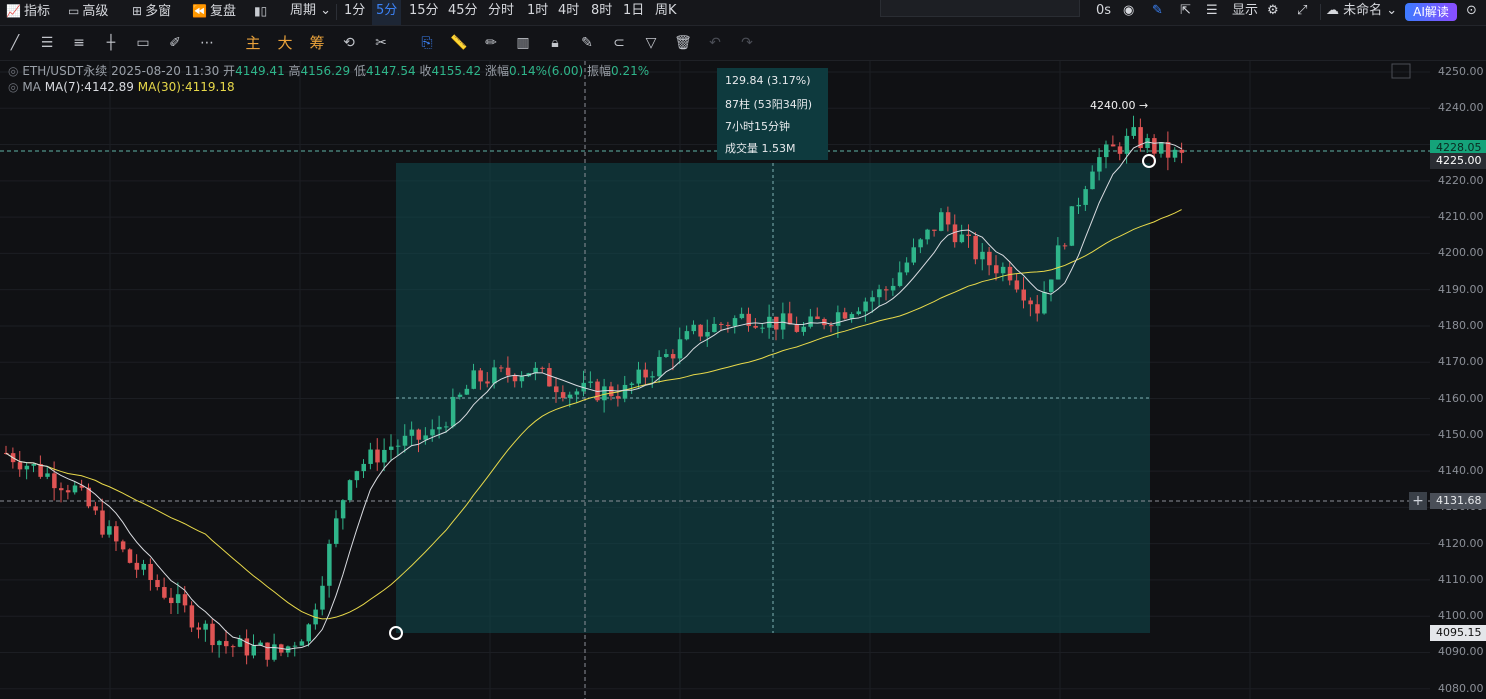  Describe the element at coordinates (1103, 12) in the screenshot. I see `seconds-label: 0s` at that location.